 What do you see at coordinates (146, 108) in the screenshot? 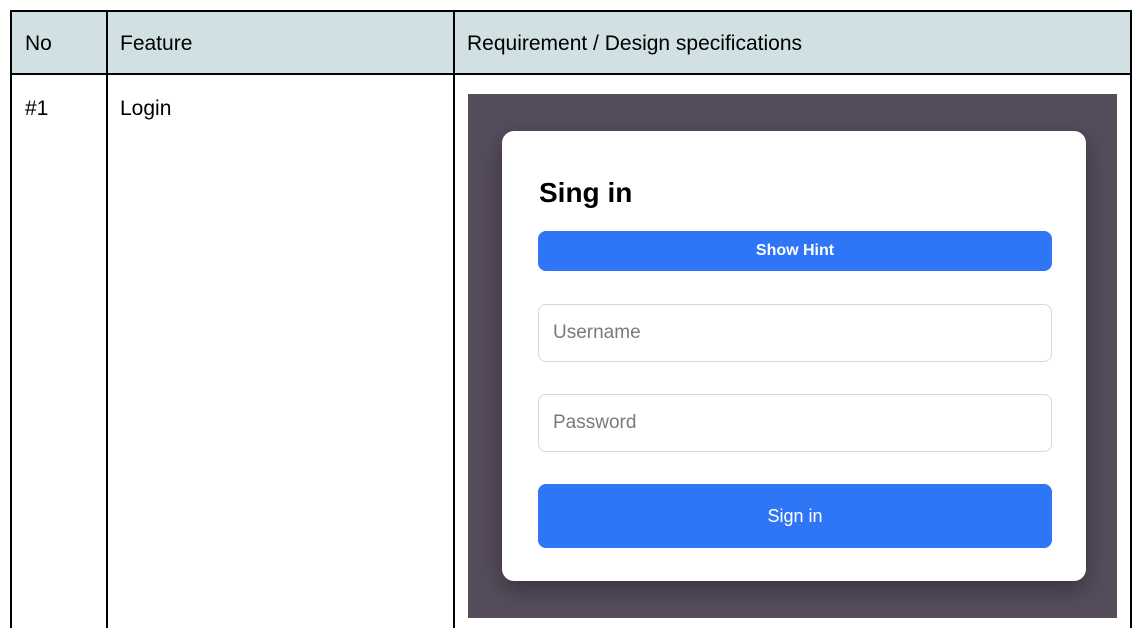
I see `row-1-feature: Login` at bounding box center [146, 108].